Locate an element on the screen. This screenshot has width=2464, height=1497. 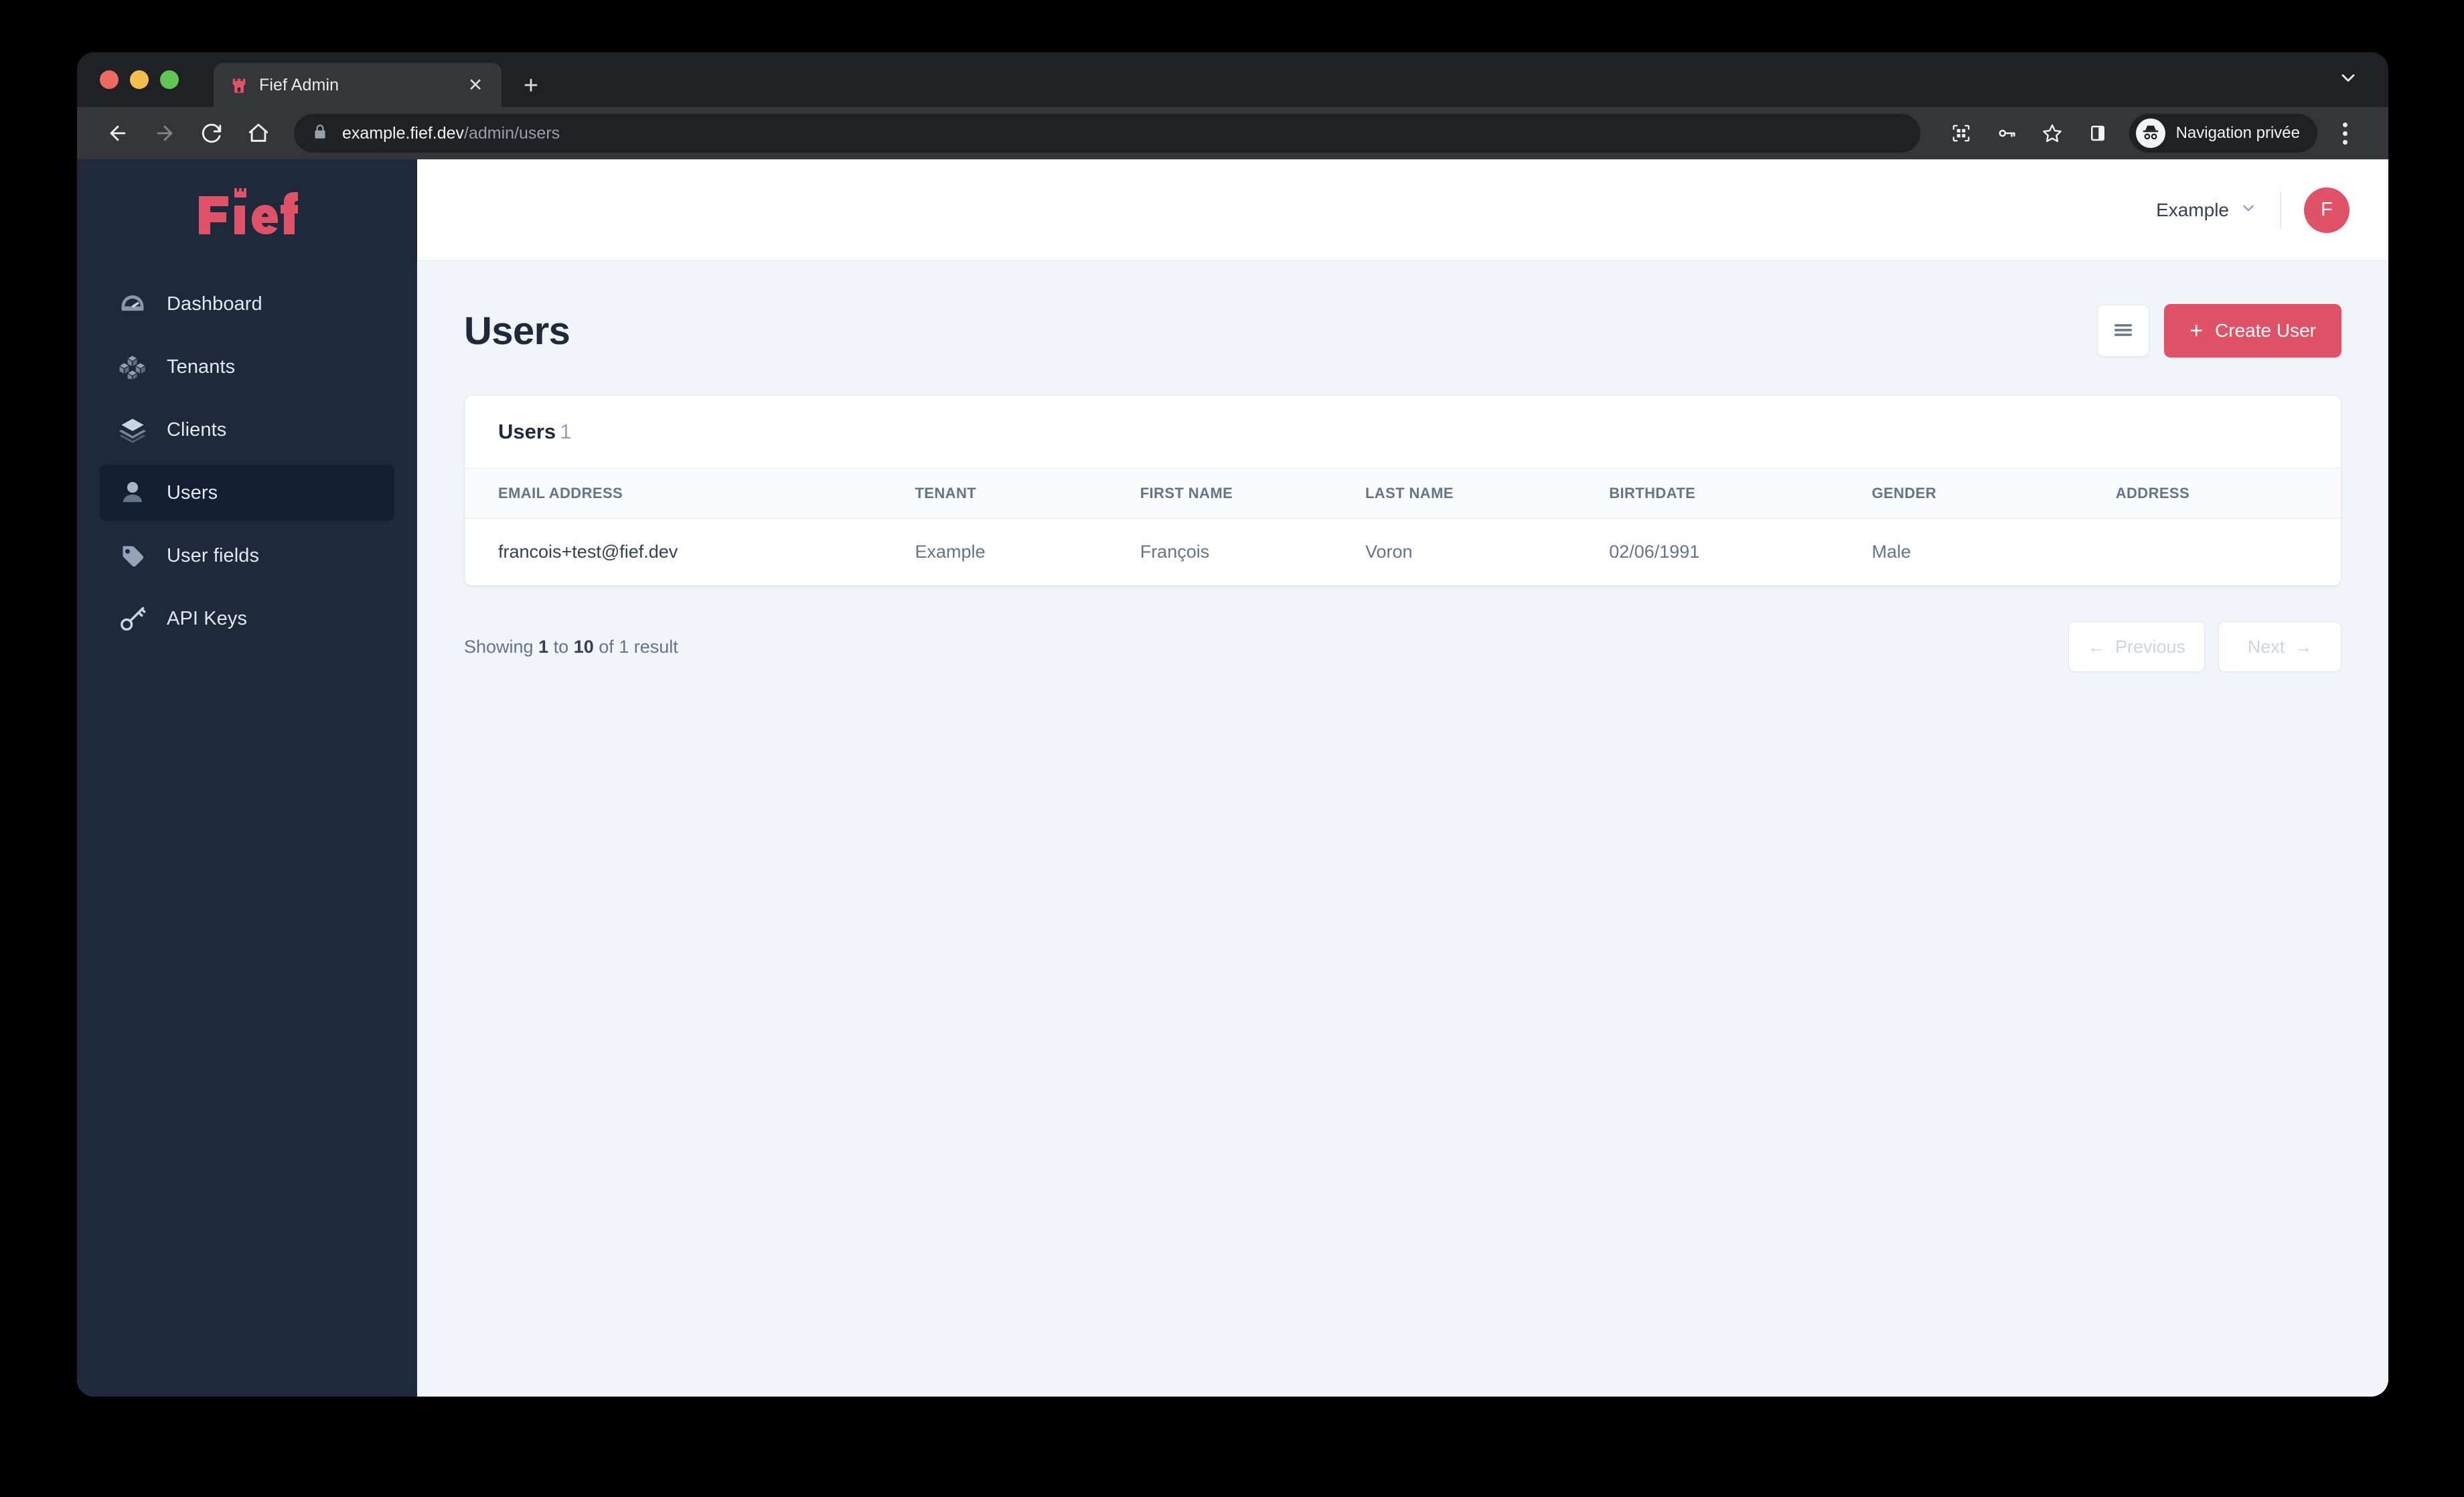
showing-prefix: Showing is located at coordinates (499, 646).